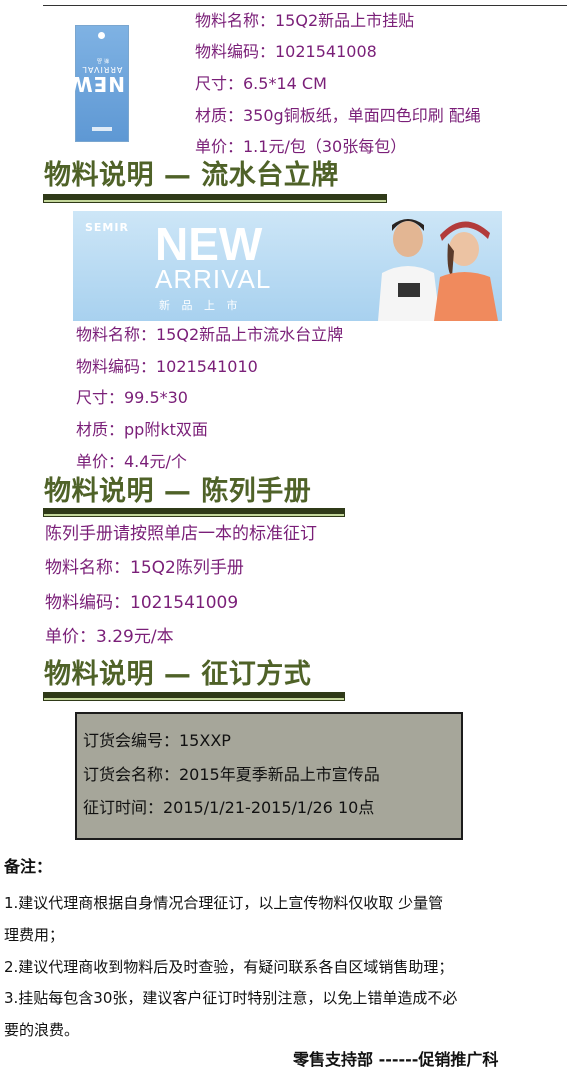  What do you see at coordinates (231, 774) in the screenshot?
I see `order-name: 订货会名称：2015年夏季新品上市宣传品` at bounding box center [231, 774].